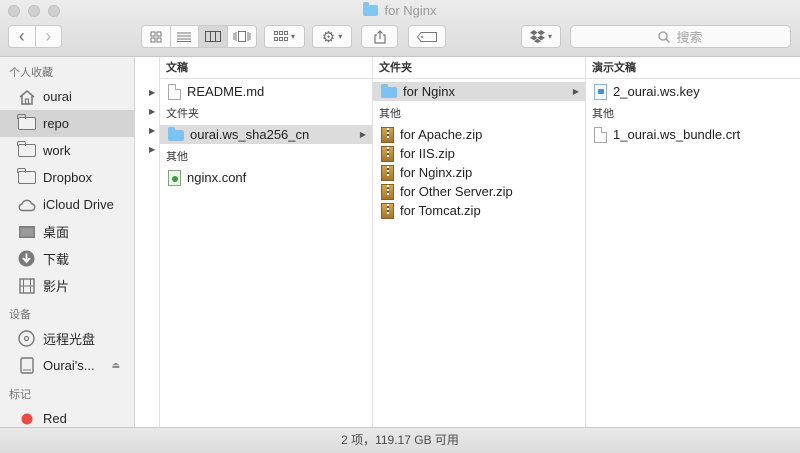  What do you see at coordinates (26, 231) in the screenshot?
I see `desktop-icon` at bounding box center [26, 231].